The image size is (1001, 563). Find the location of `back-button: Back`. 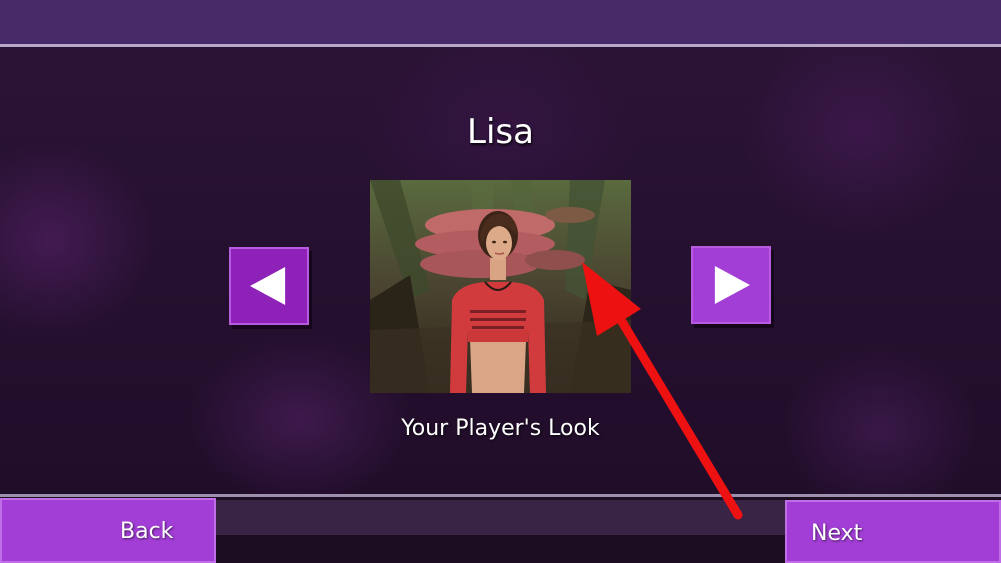

back-button: Back is located at coordinates (108, 530).